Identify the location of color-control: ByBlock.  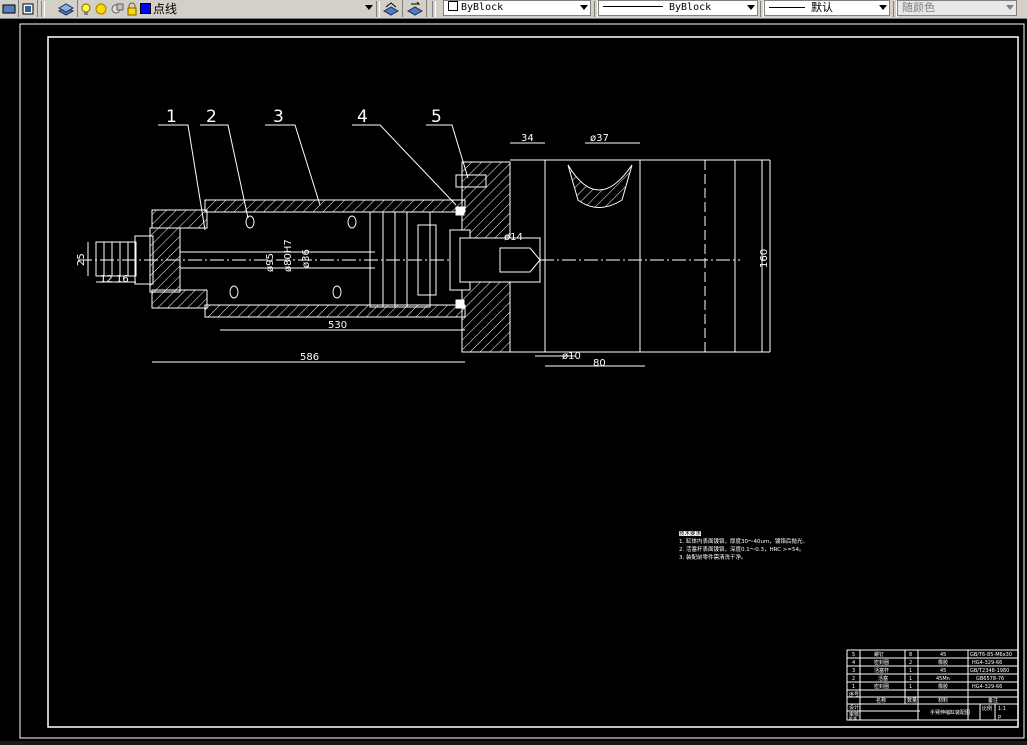
(517, 8).